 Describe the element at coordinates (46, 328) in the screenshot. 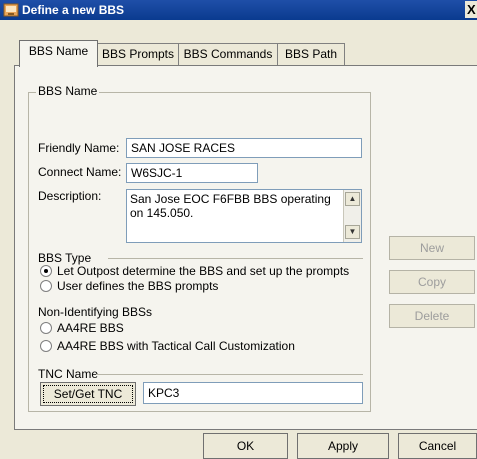

I see `radio-aa4re-bbs` at that location.